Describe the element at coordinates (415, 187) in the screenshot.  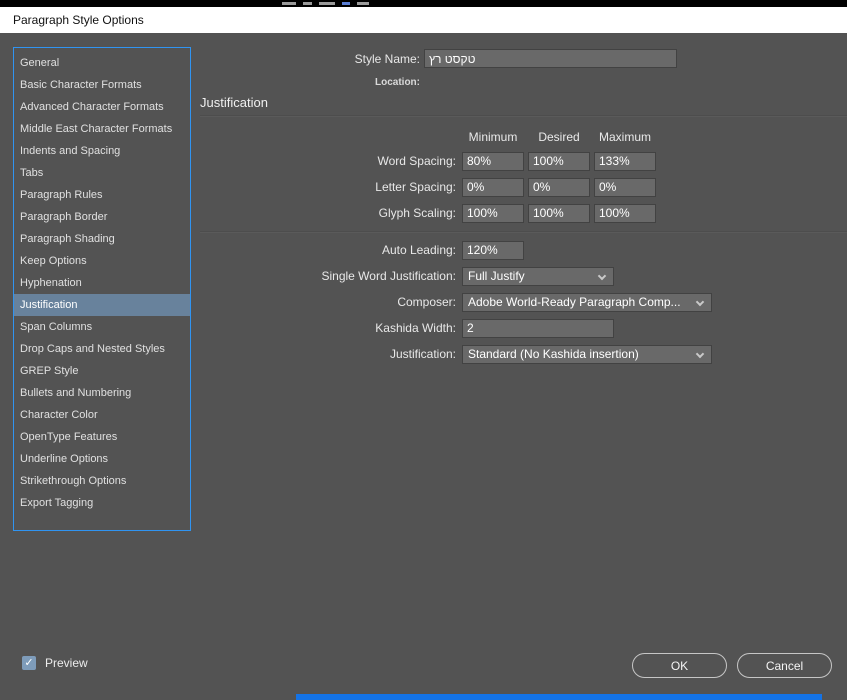
I see `row-label-letter-spacing: Letter Spacing:` at that location.